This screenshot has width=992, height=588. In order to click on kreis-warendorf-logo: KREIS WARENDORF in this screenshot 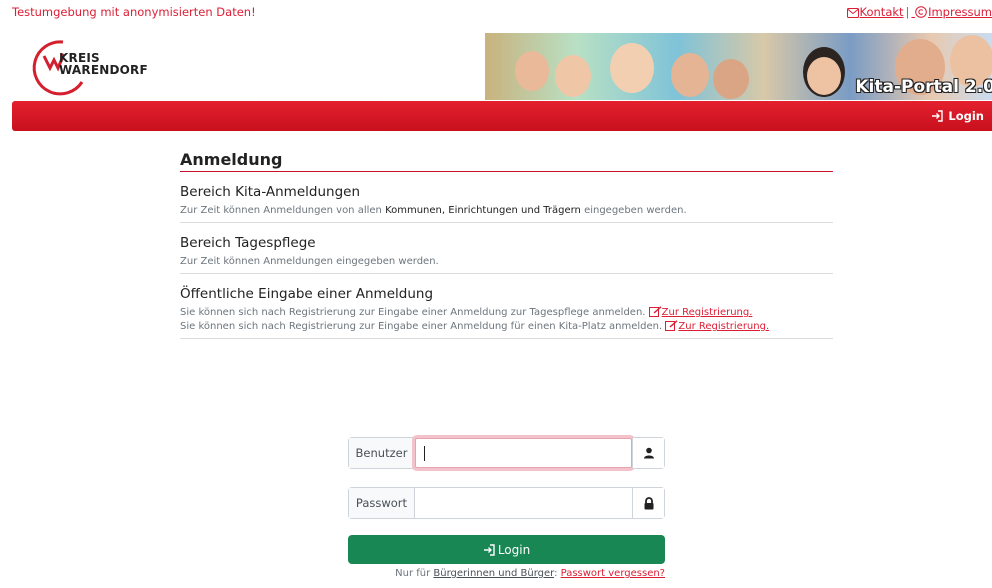, I will do `click(95, 67)`.